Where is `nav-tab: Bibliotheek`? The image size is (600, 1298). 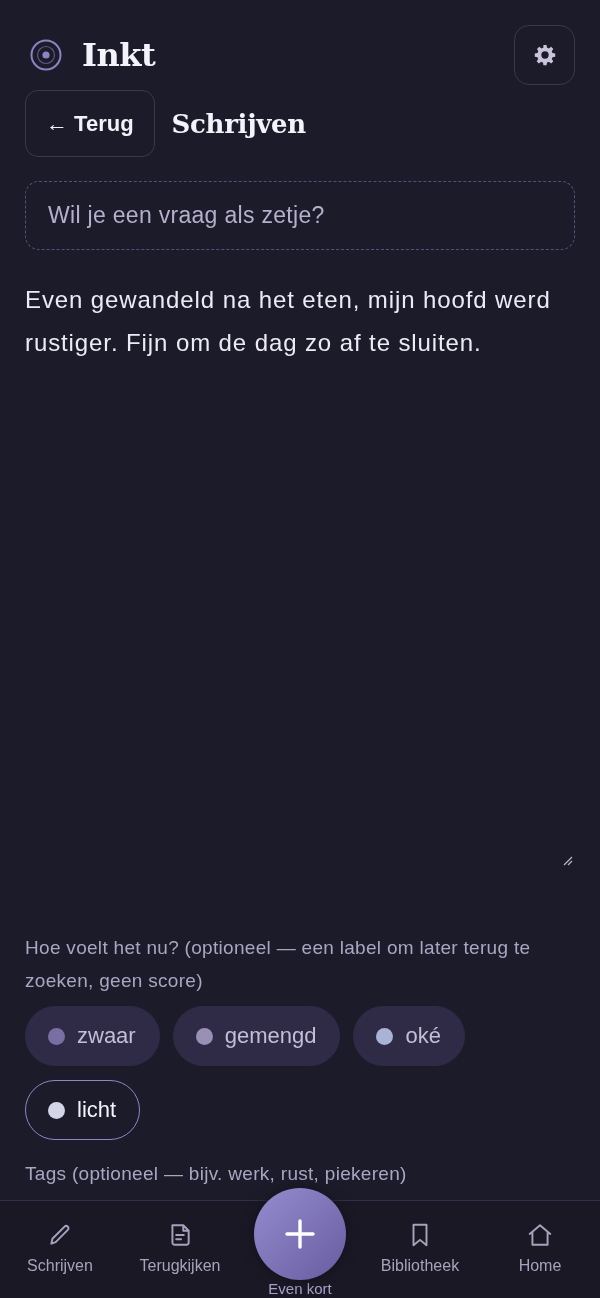
nav-tab: Bibliotheek is located at coordinates (420, 1248).